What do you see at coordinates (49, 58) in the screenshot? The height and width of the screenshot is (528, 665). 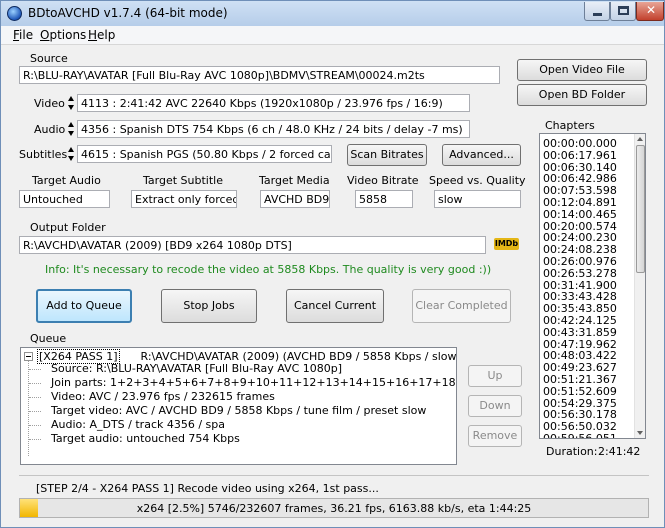 I see `source-label: Source` at bounding box center [49, 58].